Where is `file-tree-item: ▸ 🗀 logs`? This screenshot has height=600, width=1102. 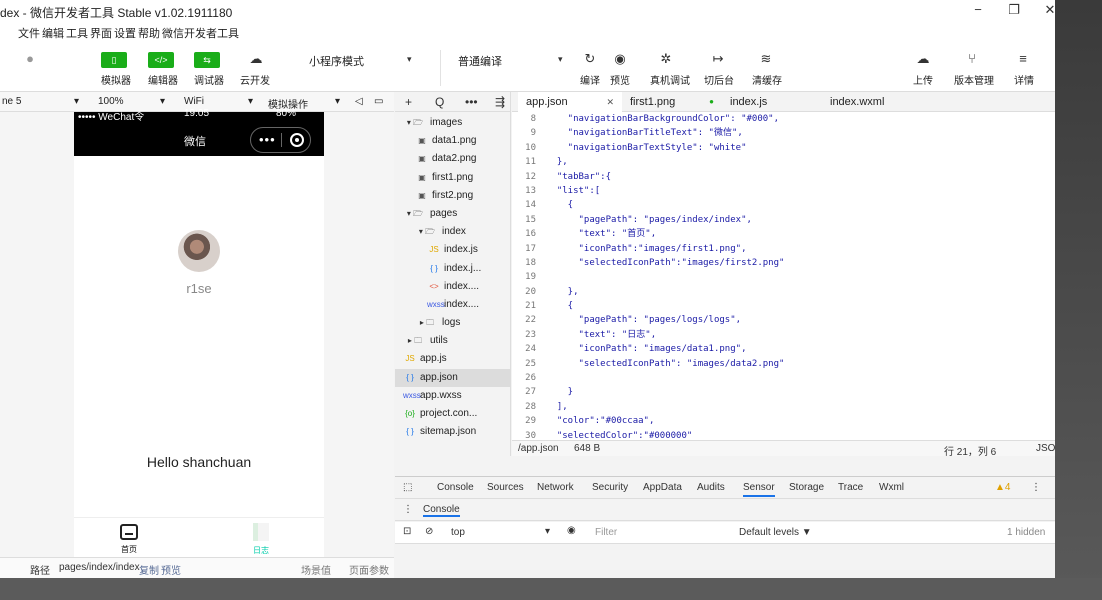
file-tree-item: ▸ 🗀 logs is located at coordinates (453, 323).